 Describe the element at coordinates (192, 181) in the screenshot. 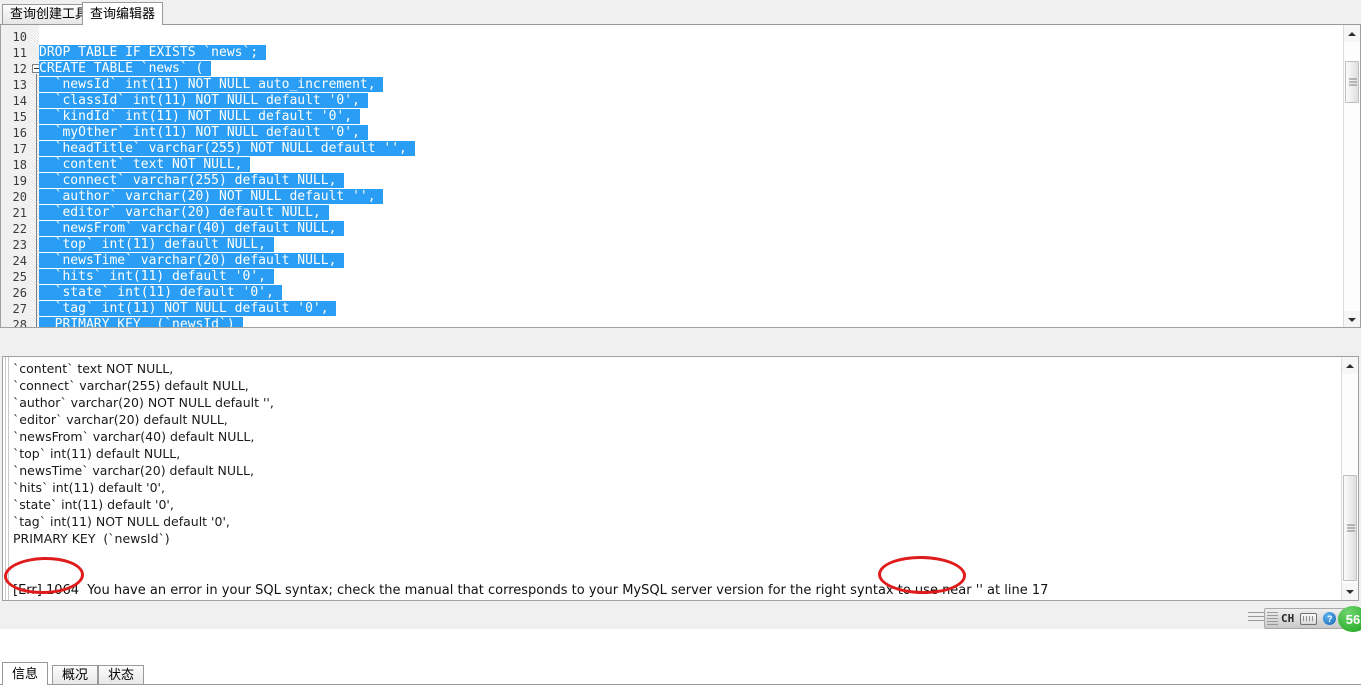

I see `code-line: `connect` varchar(255) default NULL,` at that location.